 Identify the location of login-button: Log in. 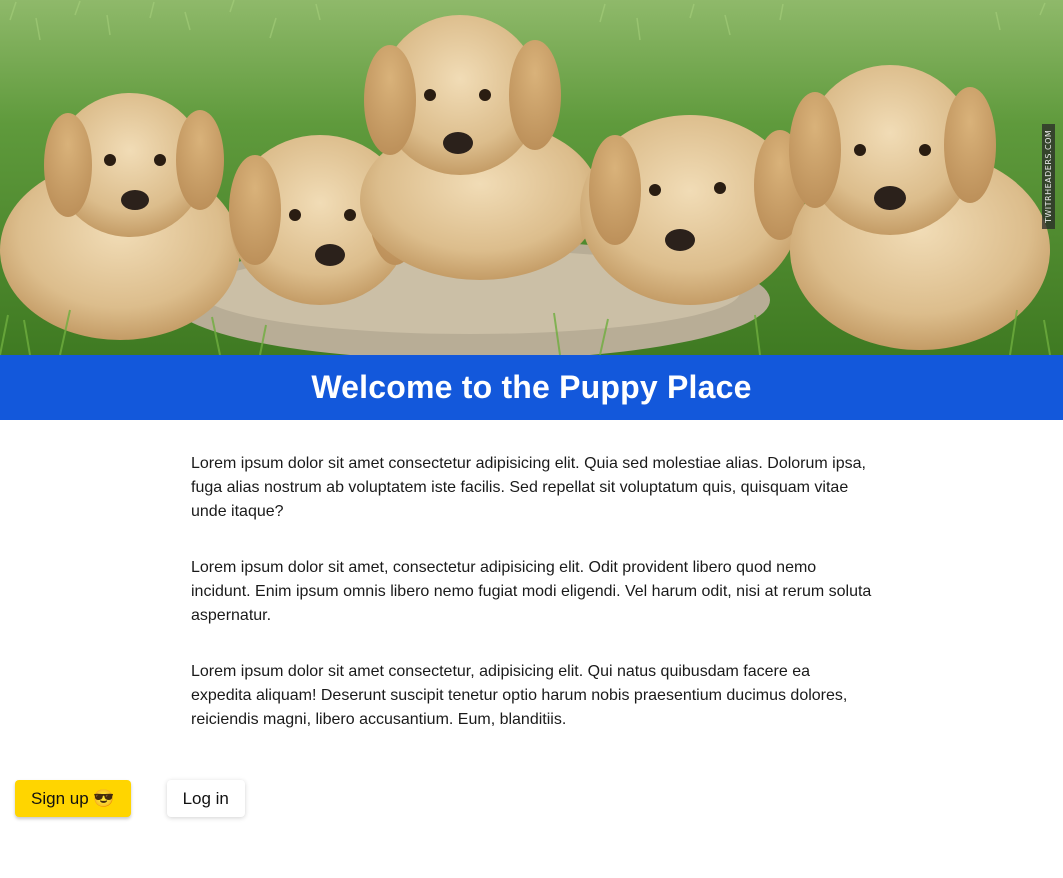
(205, 798).